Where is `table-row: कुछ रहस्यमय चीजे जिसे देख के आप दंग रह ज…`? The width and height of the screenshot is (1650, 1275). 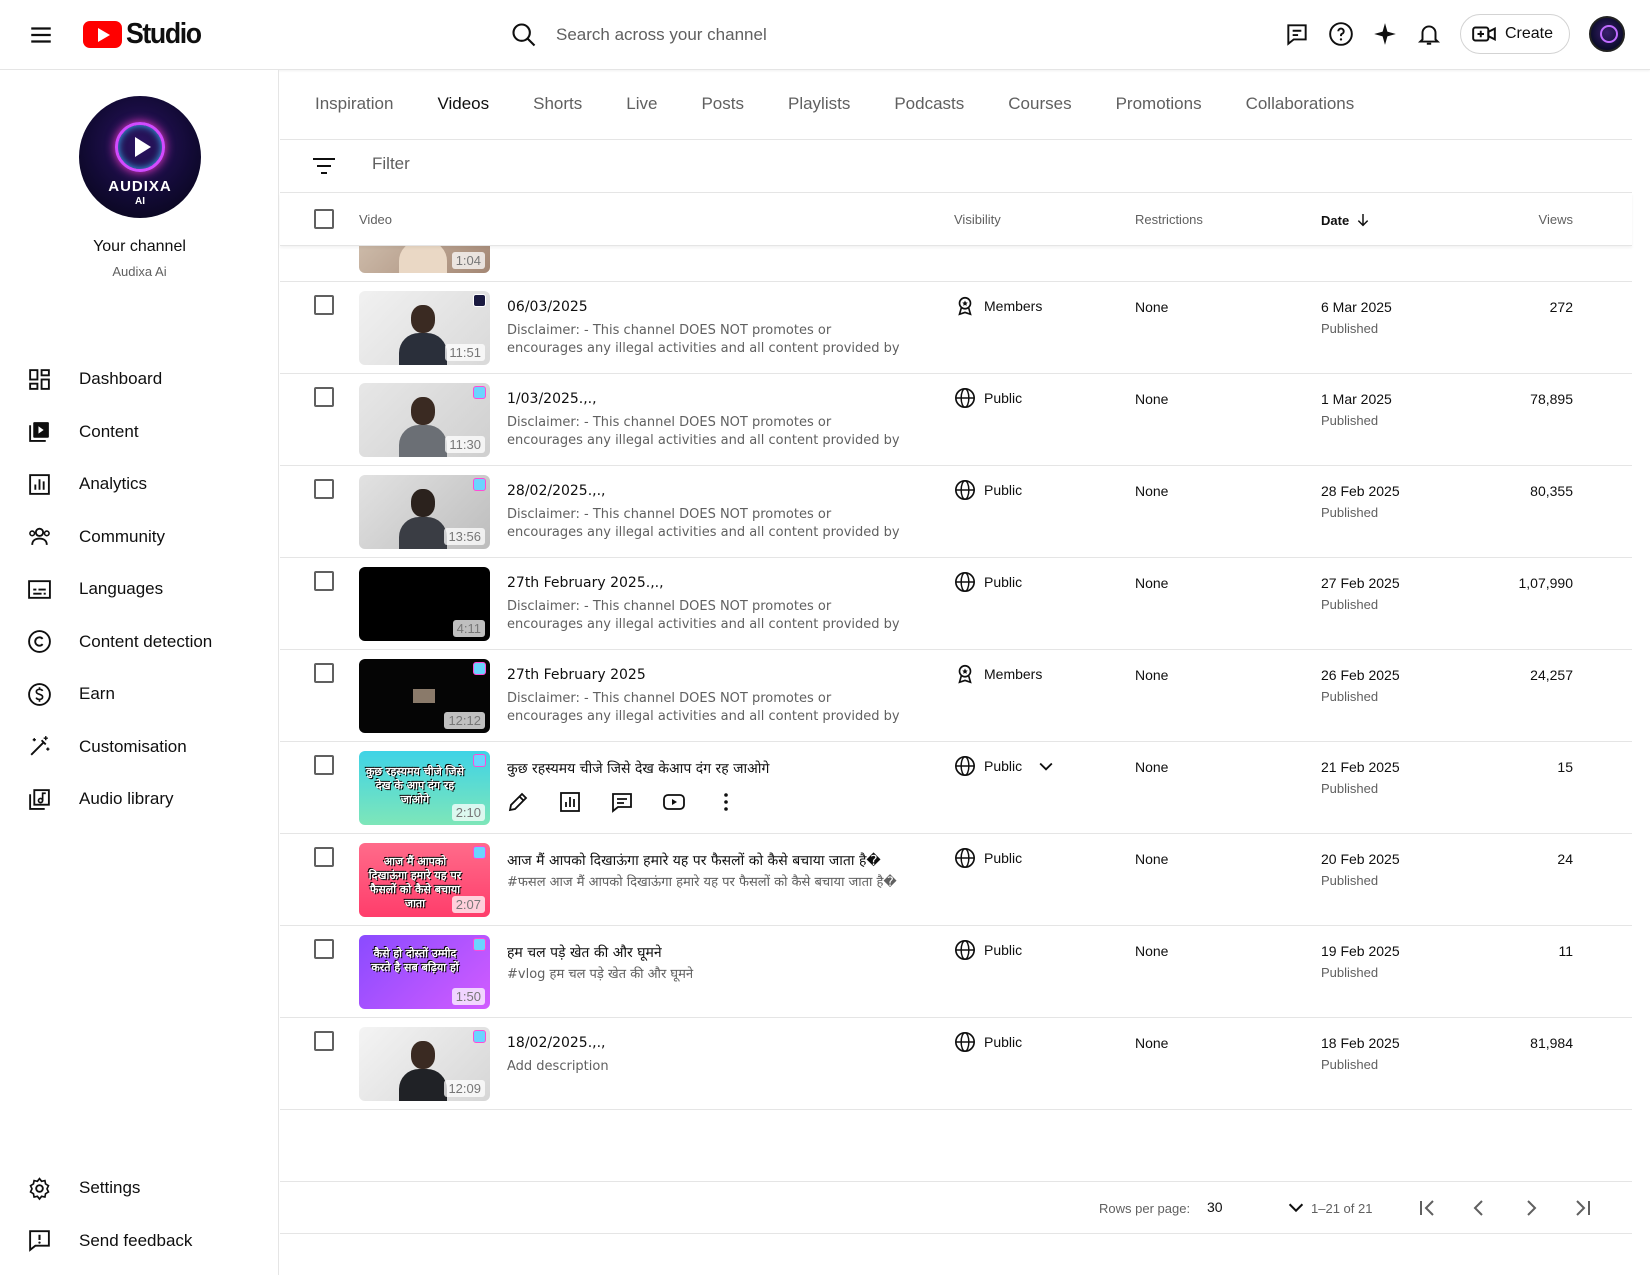 table-row: कुछ रहस्यमय चीजे जिसे देख के आप दंग रह ज… is located at coordinates (956, 788).